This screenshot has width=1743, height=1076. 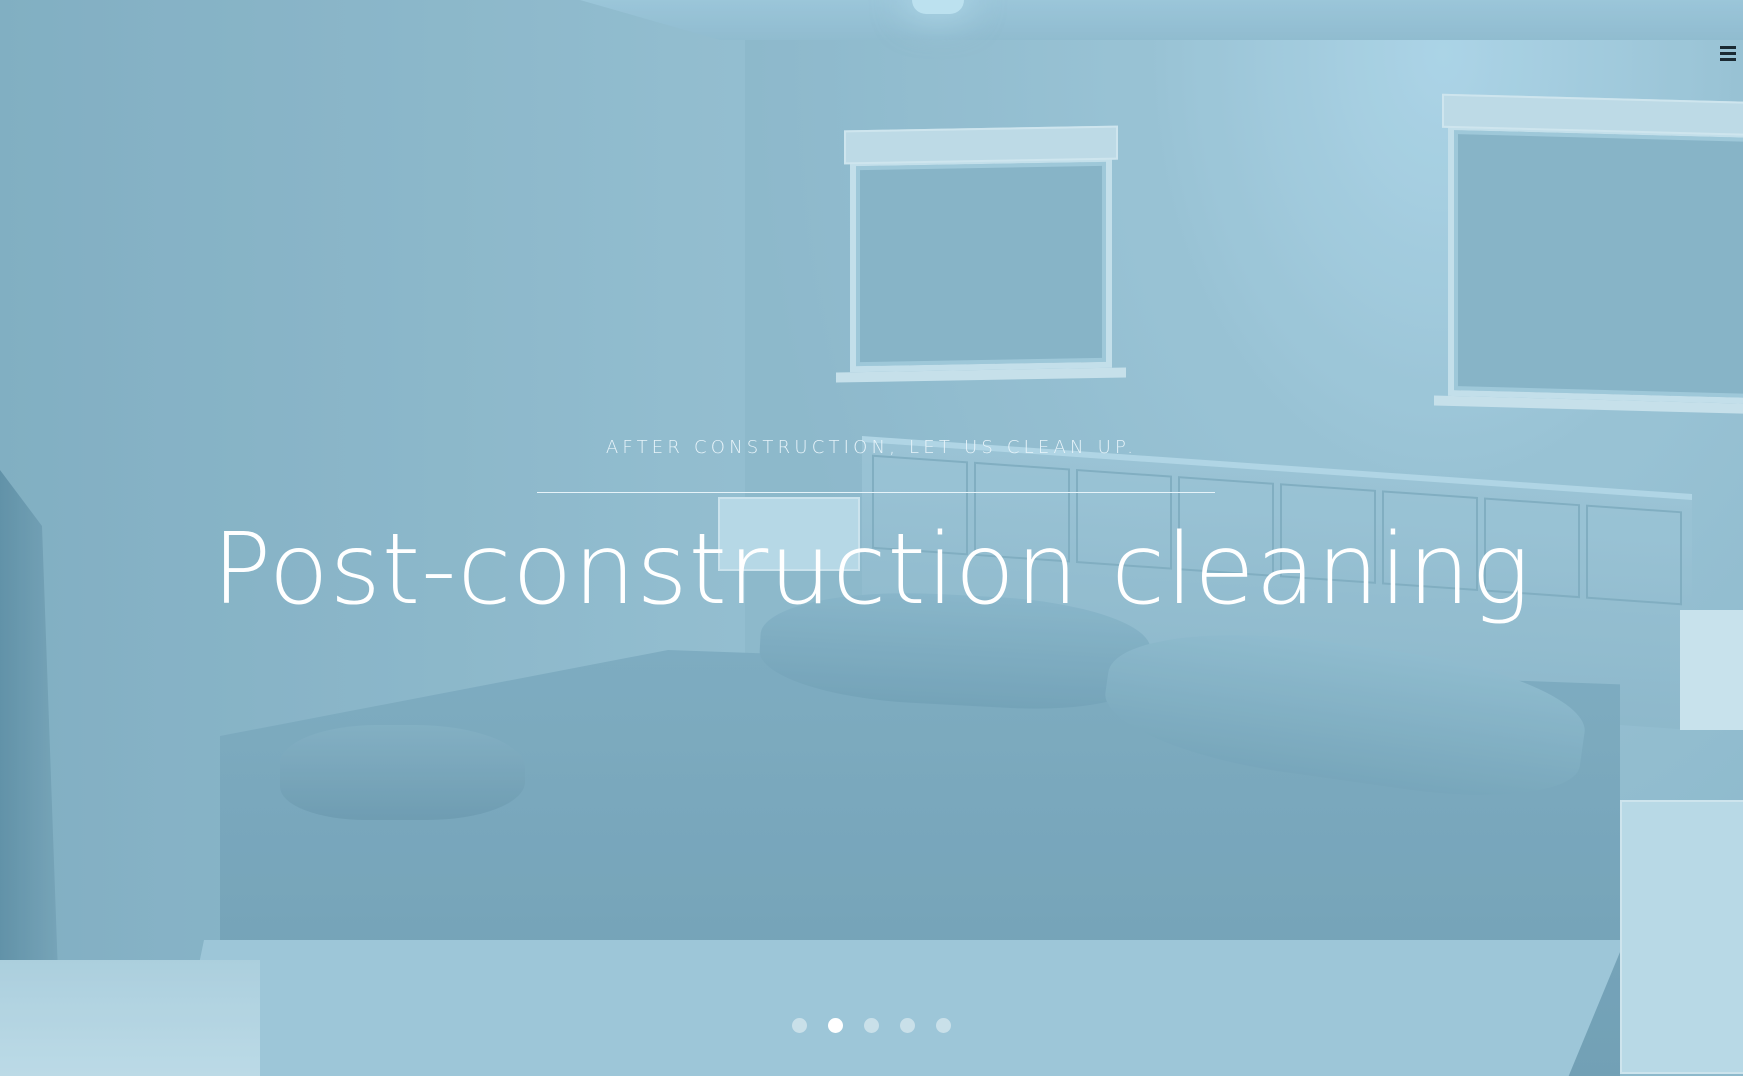 What do you see at coordinates (876, 492) in the screenshot?
I see `hero-divider` at bounding box center [876, 492].